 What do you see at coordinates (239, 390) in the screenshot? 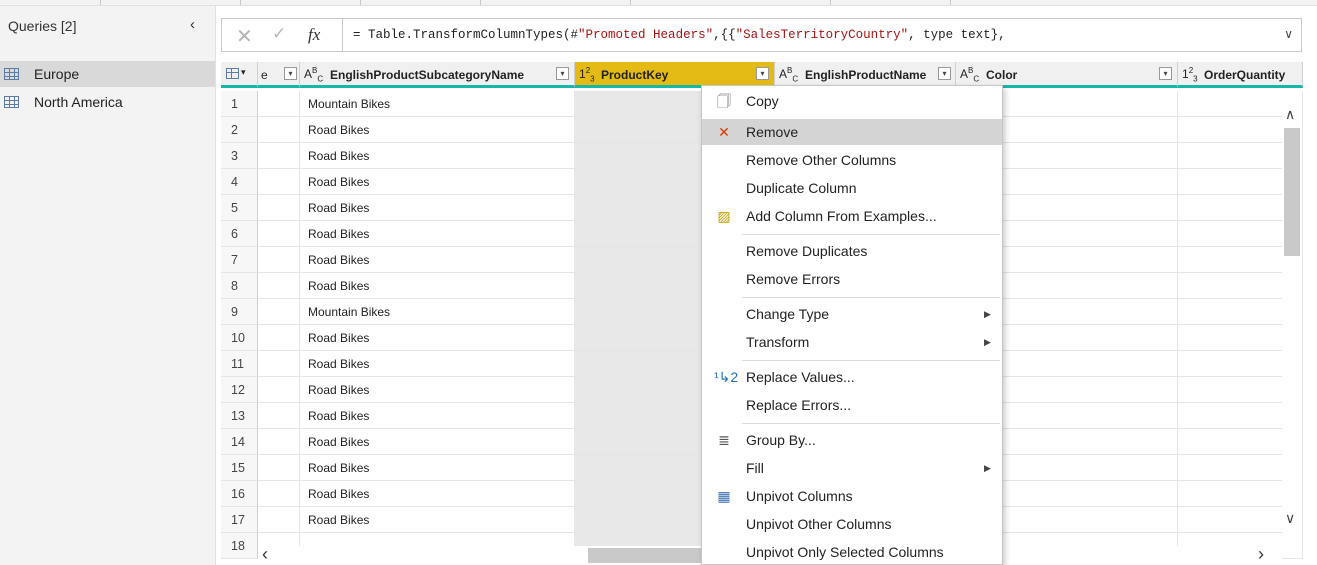
I see `row-number: 12` at bounding box center [239, 390].